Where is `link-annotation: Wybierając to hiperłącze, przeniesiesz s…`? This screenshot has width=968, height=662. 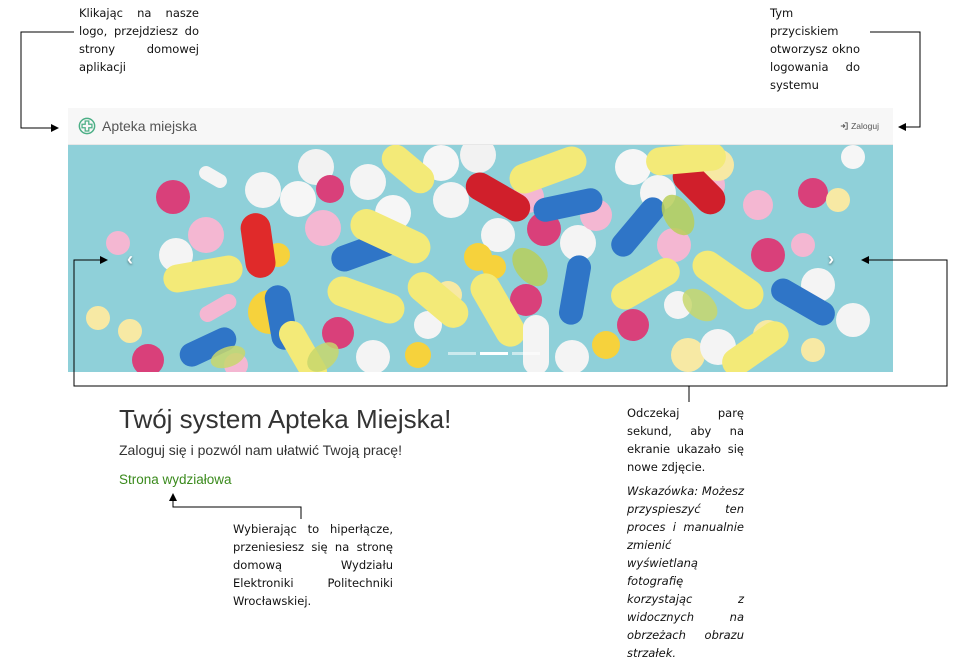
link-annotation: Wybierając to hiperłącze, przeniesiesz s… is located at coordinates (313, 565).